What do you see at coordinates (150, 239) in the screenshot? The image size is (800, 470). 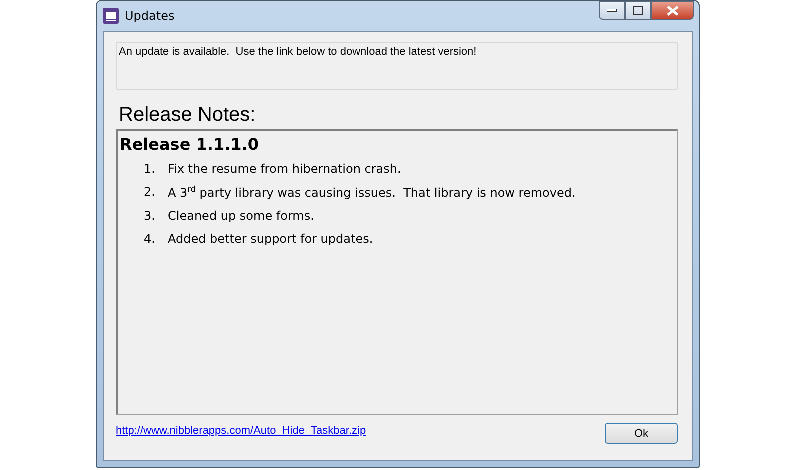 I see `item-number: 4.` at bounding box center [150, 239].